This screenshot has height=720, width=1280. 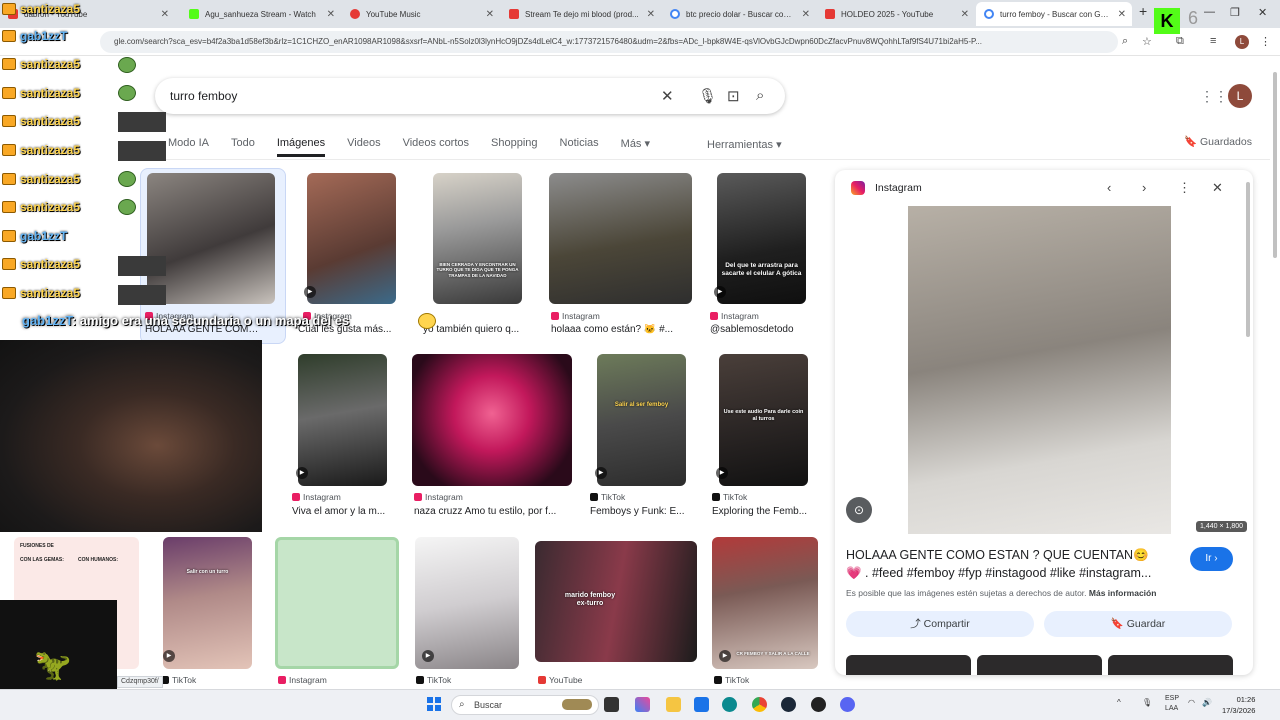 I want to click on browser-tab: Stream Te dejo mi blood (prod... ✕, so click(x=581, y=14).